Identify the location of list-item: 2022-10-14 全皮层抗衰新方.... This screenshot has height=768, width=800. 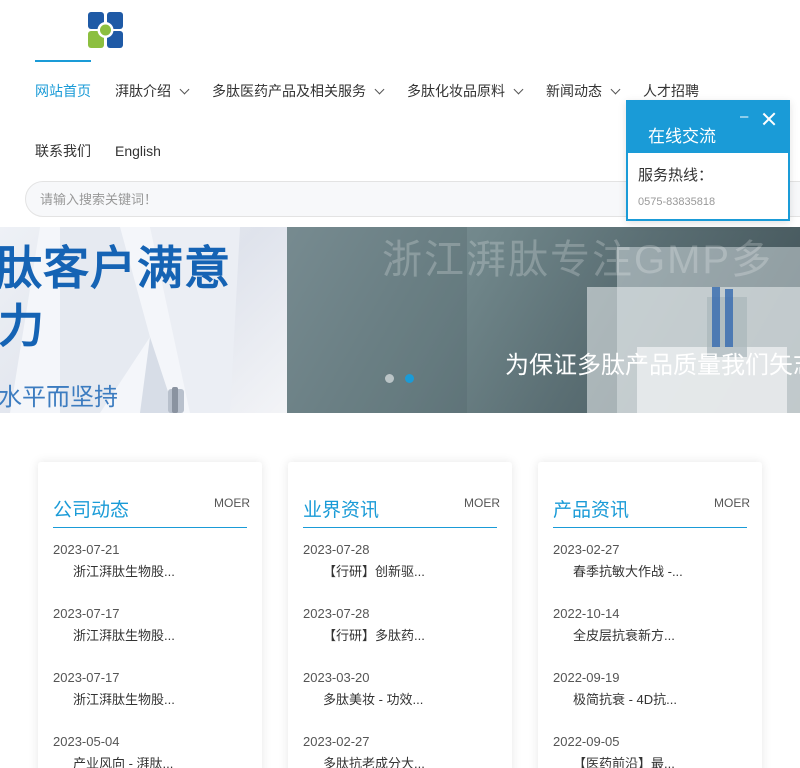
(650, 625).